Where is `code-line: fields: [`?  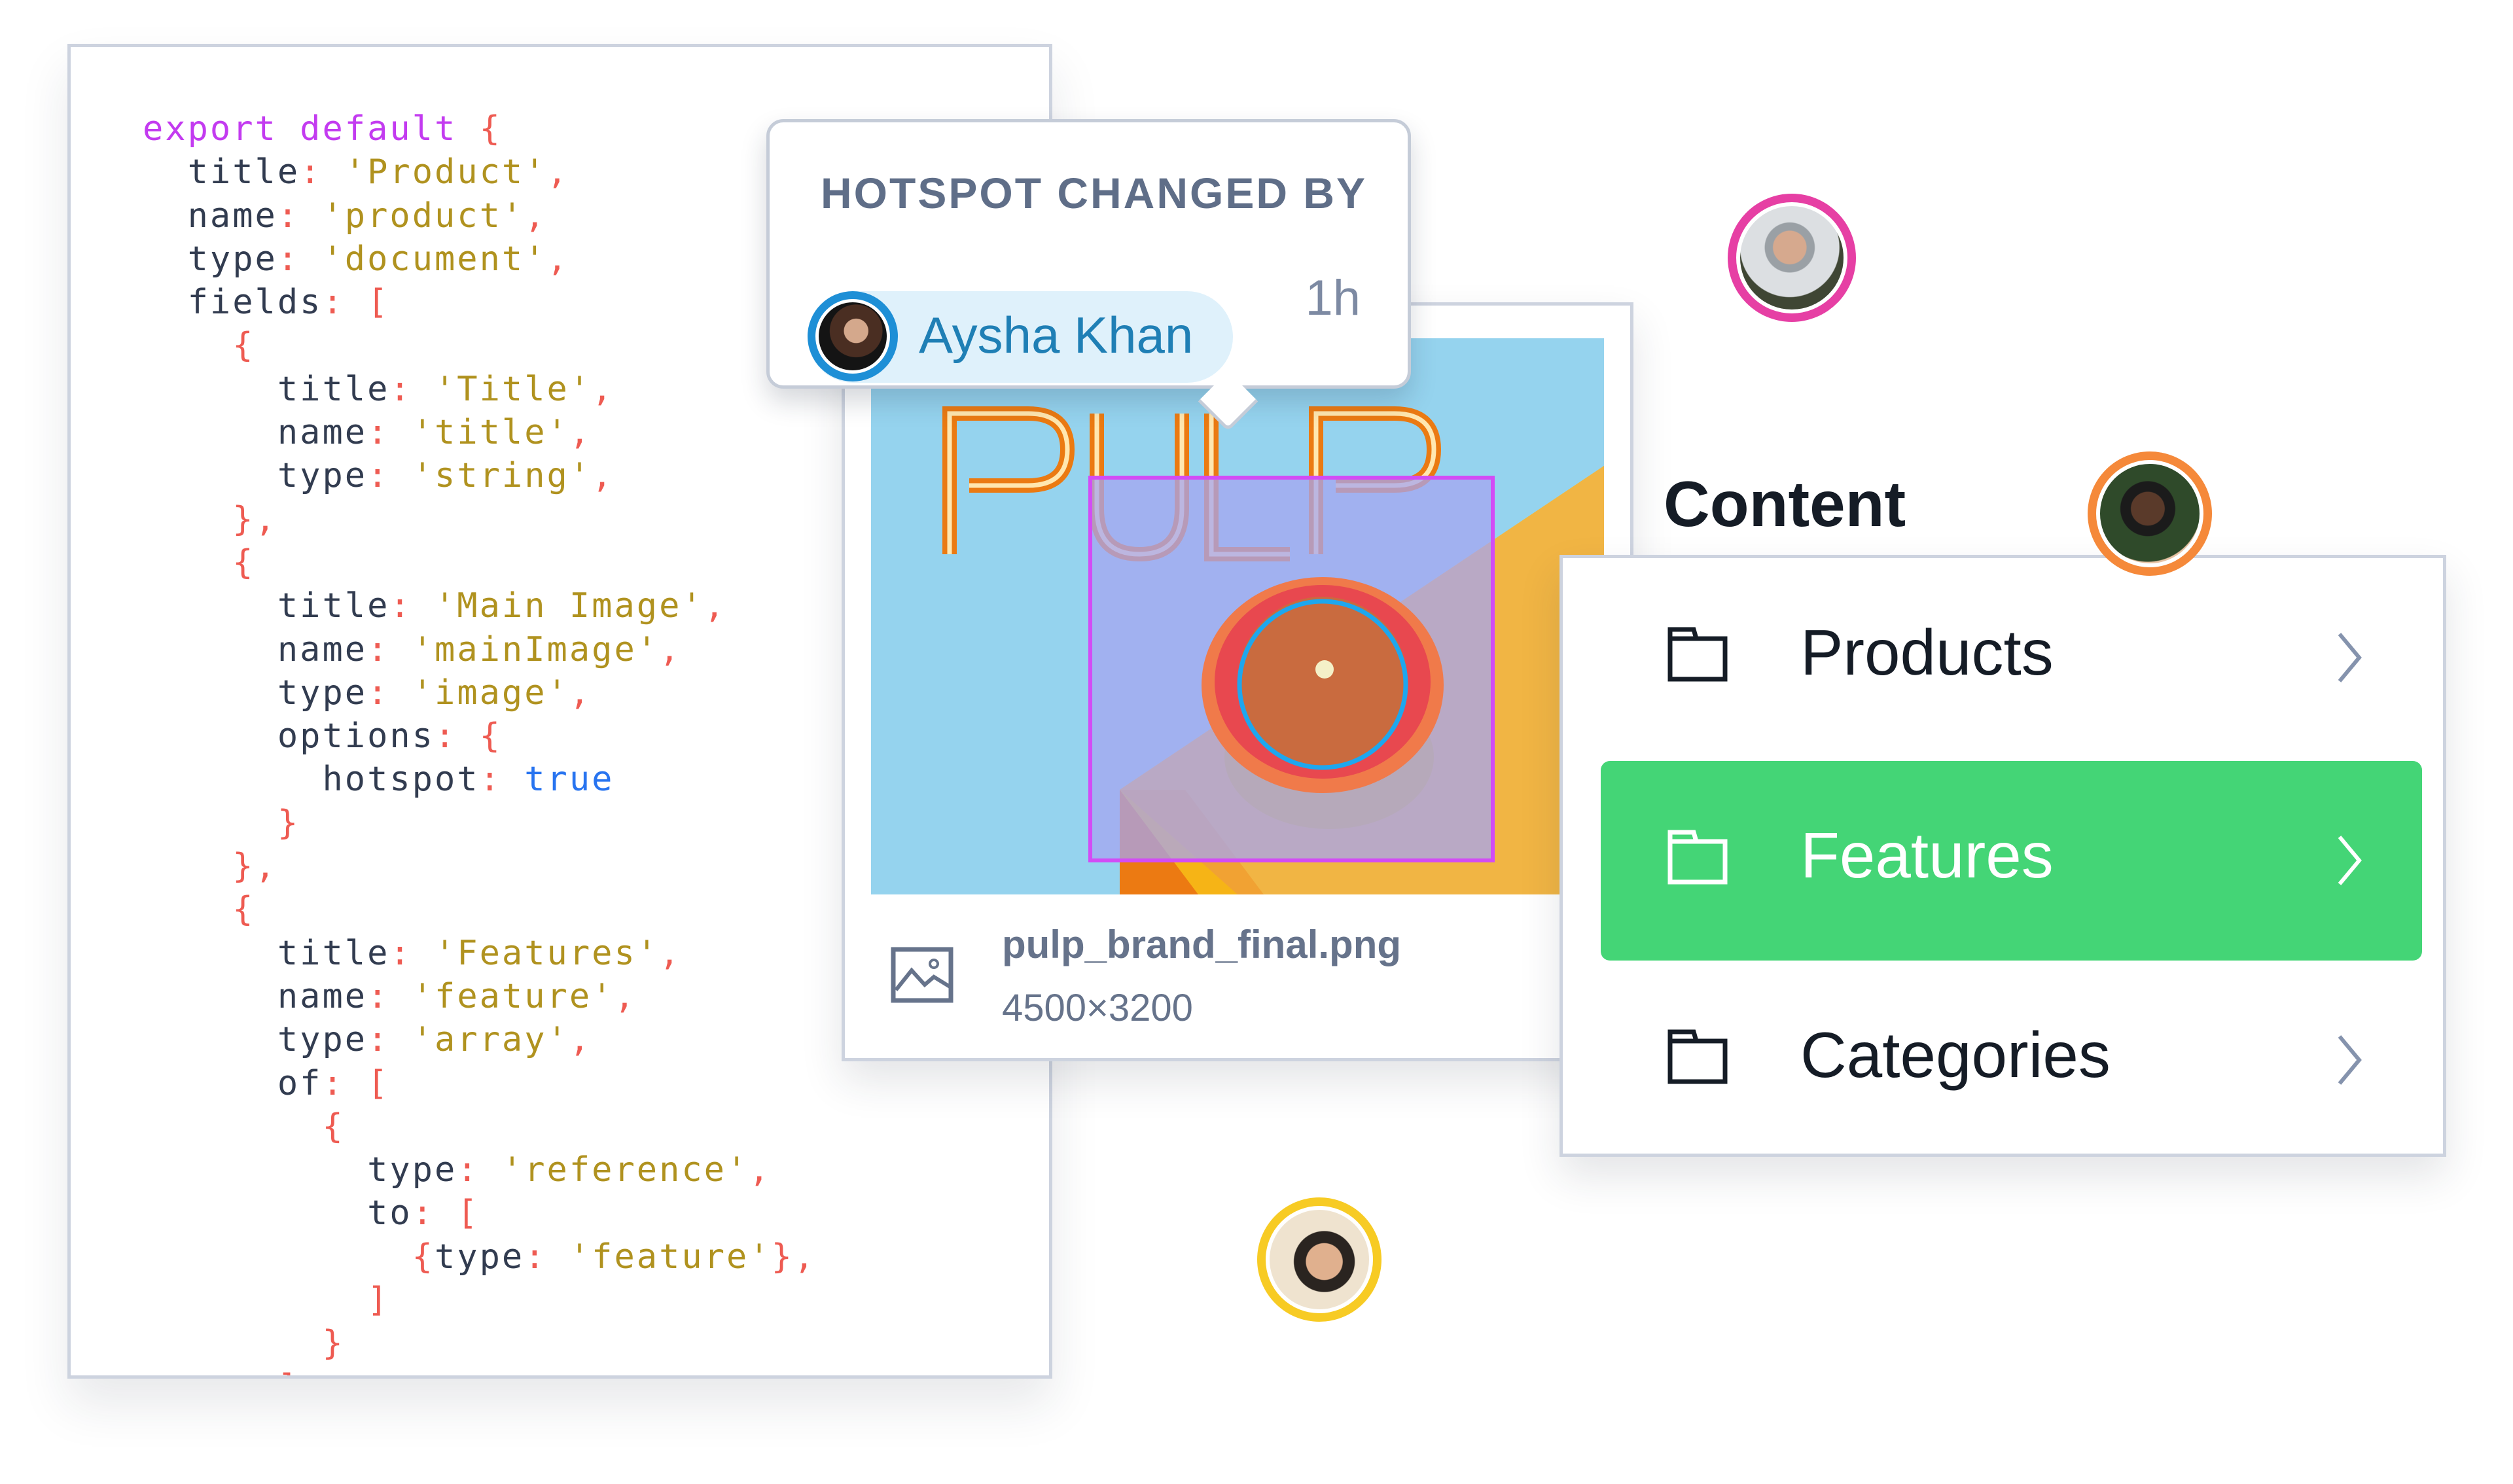 code-line: fields: [ is located at coordinates (479, 303).